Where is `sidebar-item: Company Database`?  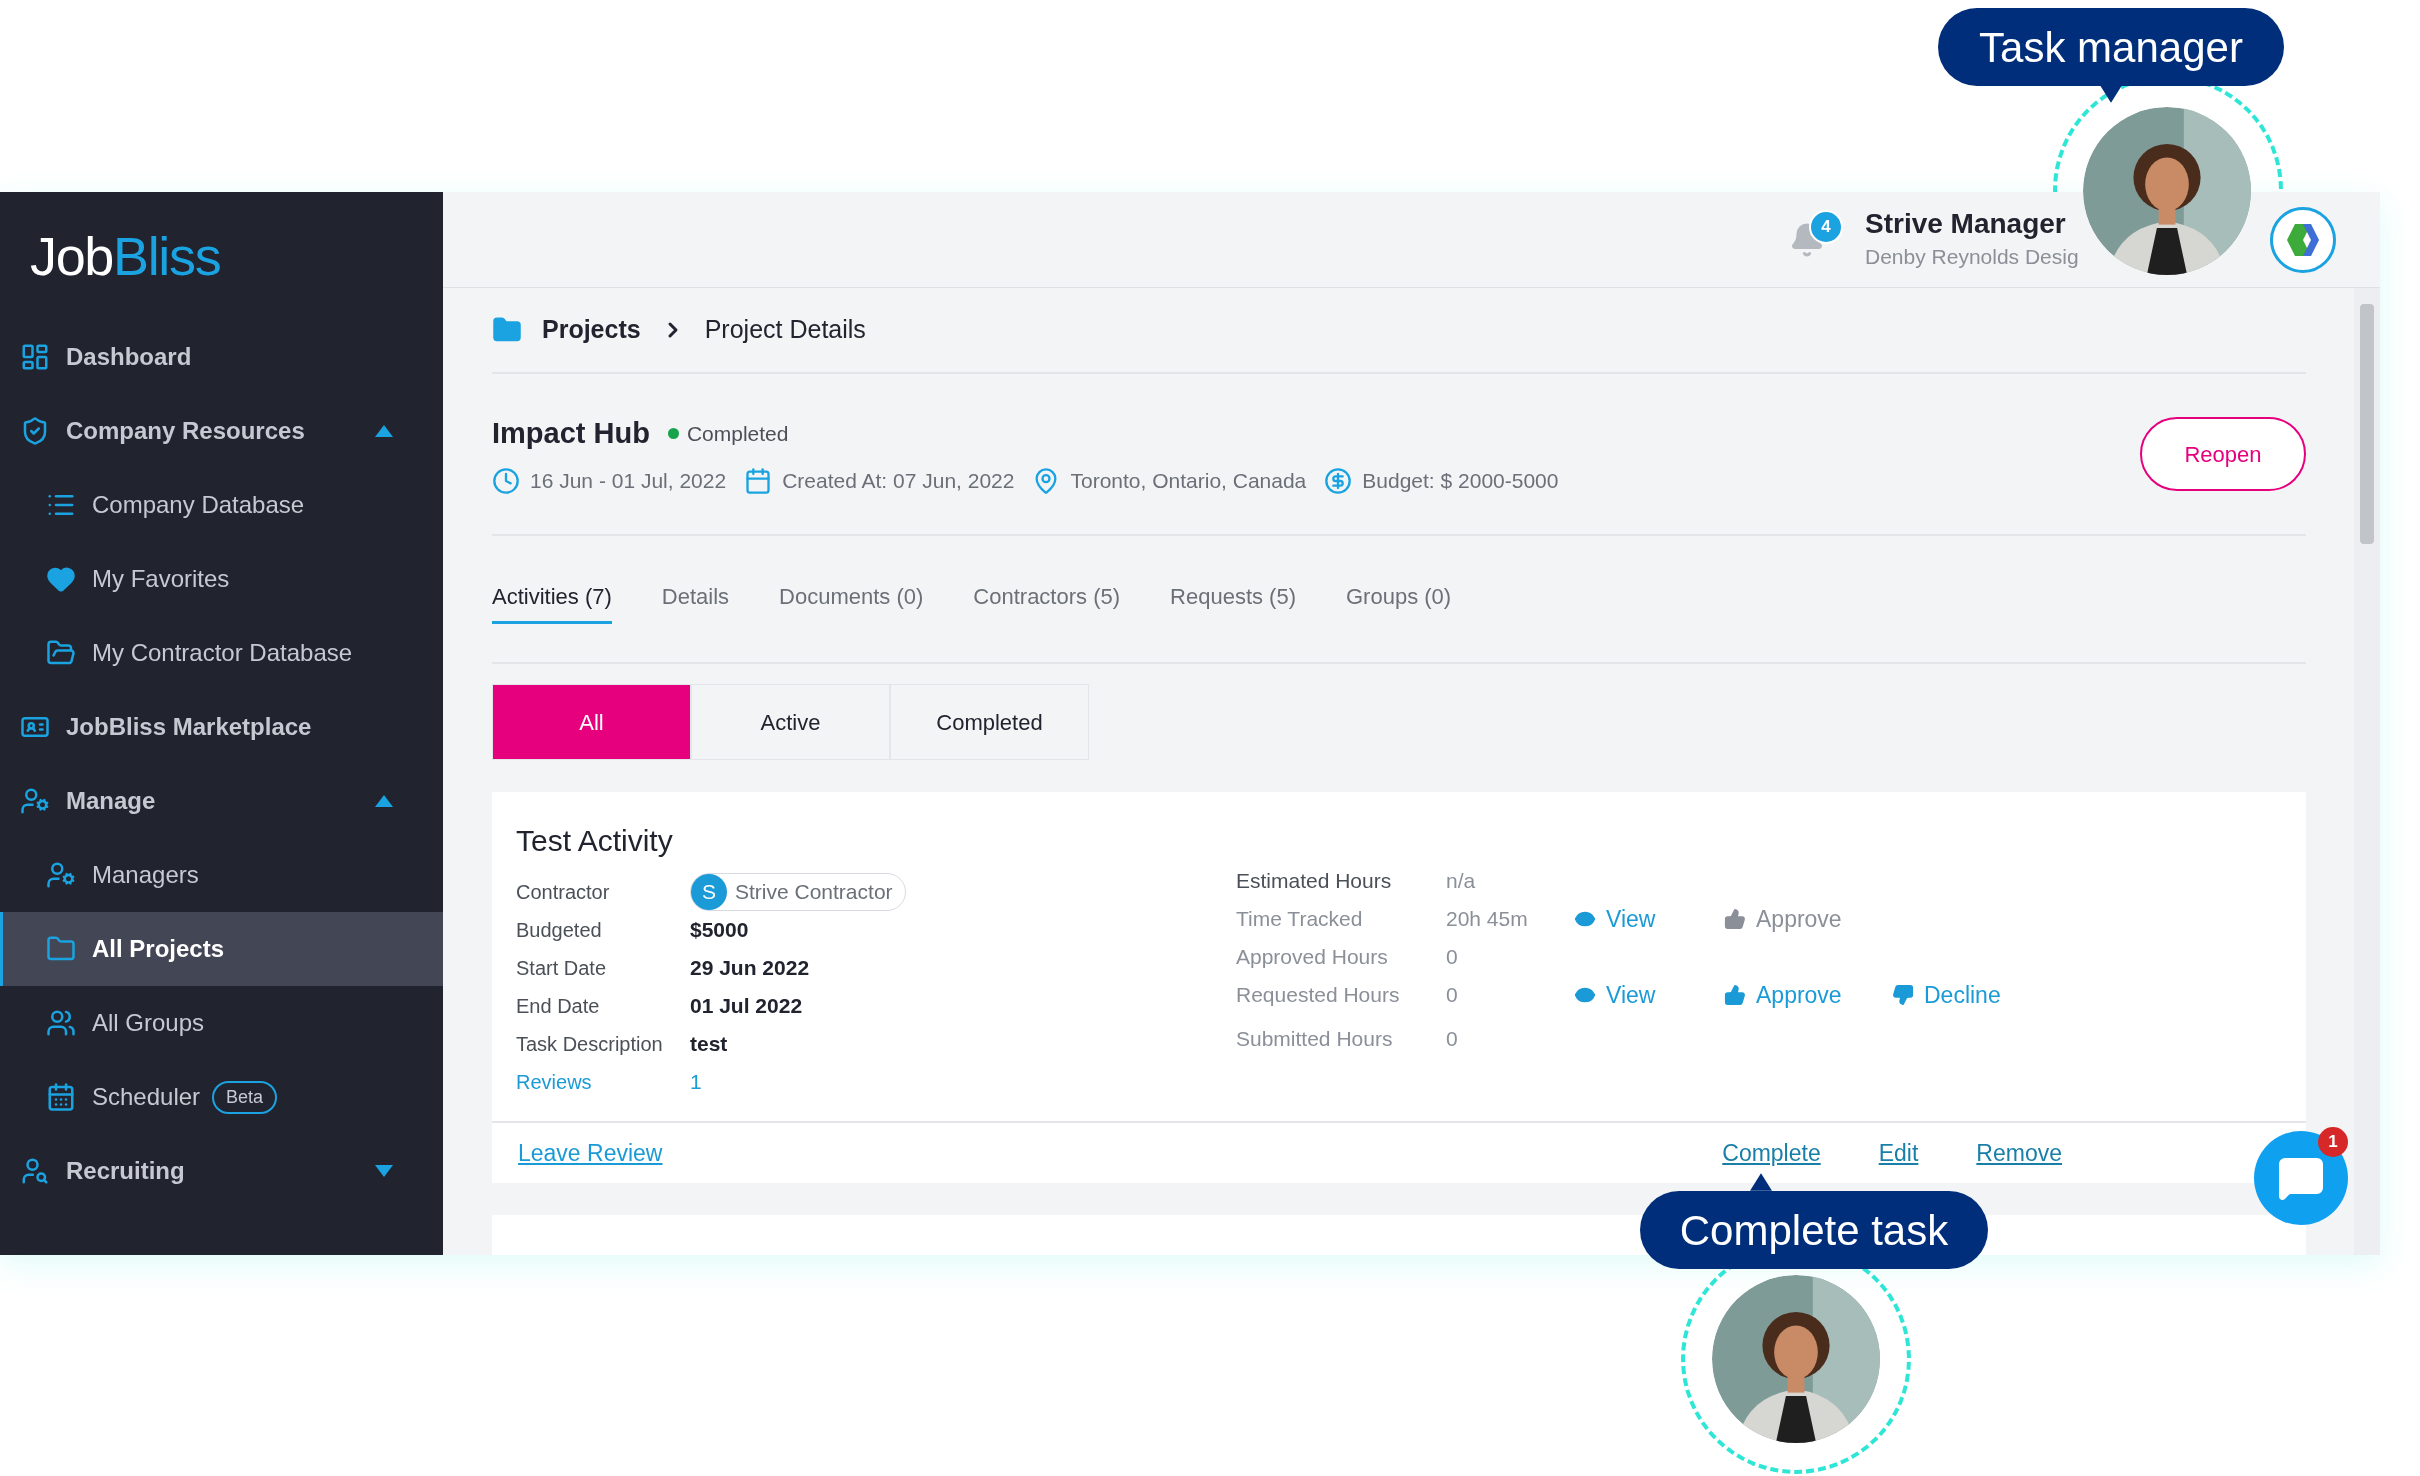
sidebar-item: Company Database is located at coordinates (221, 505).